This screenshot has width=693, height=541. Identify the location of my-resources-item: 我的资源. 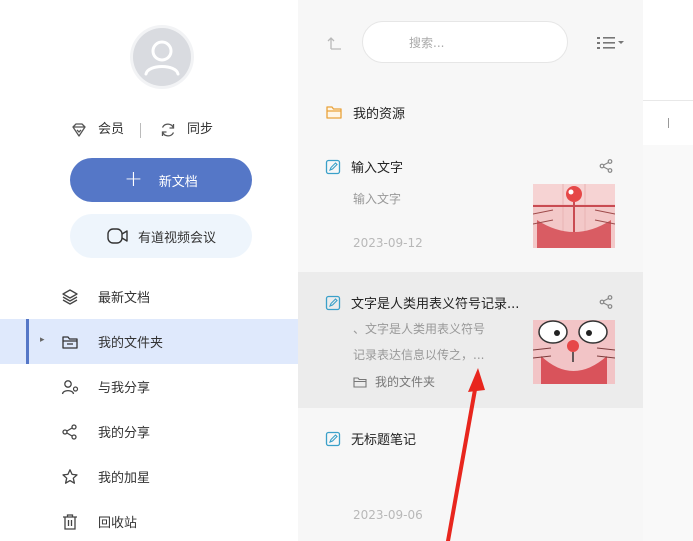
(365, 112).